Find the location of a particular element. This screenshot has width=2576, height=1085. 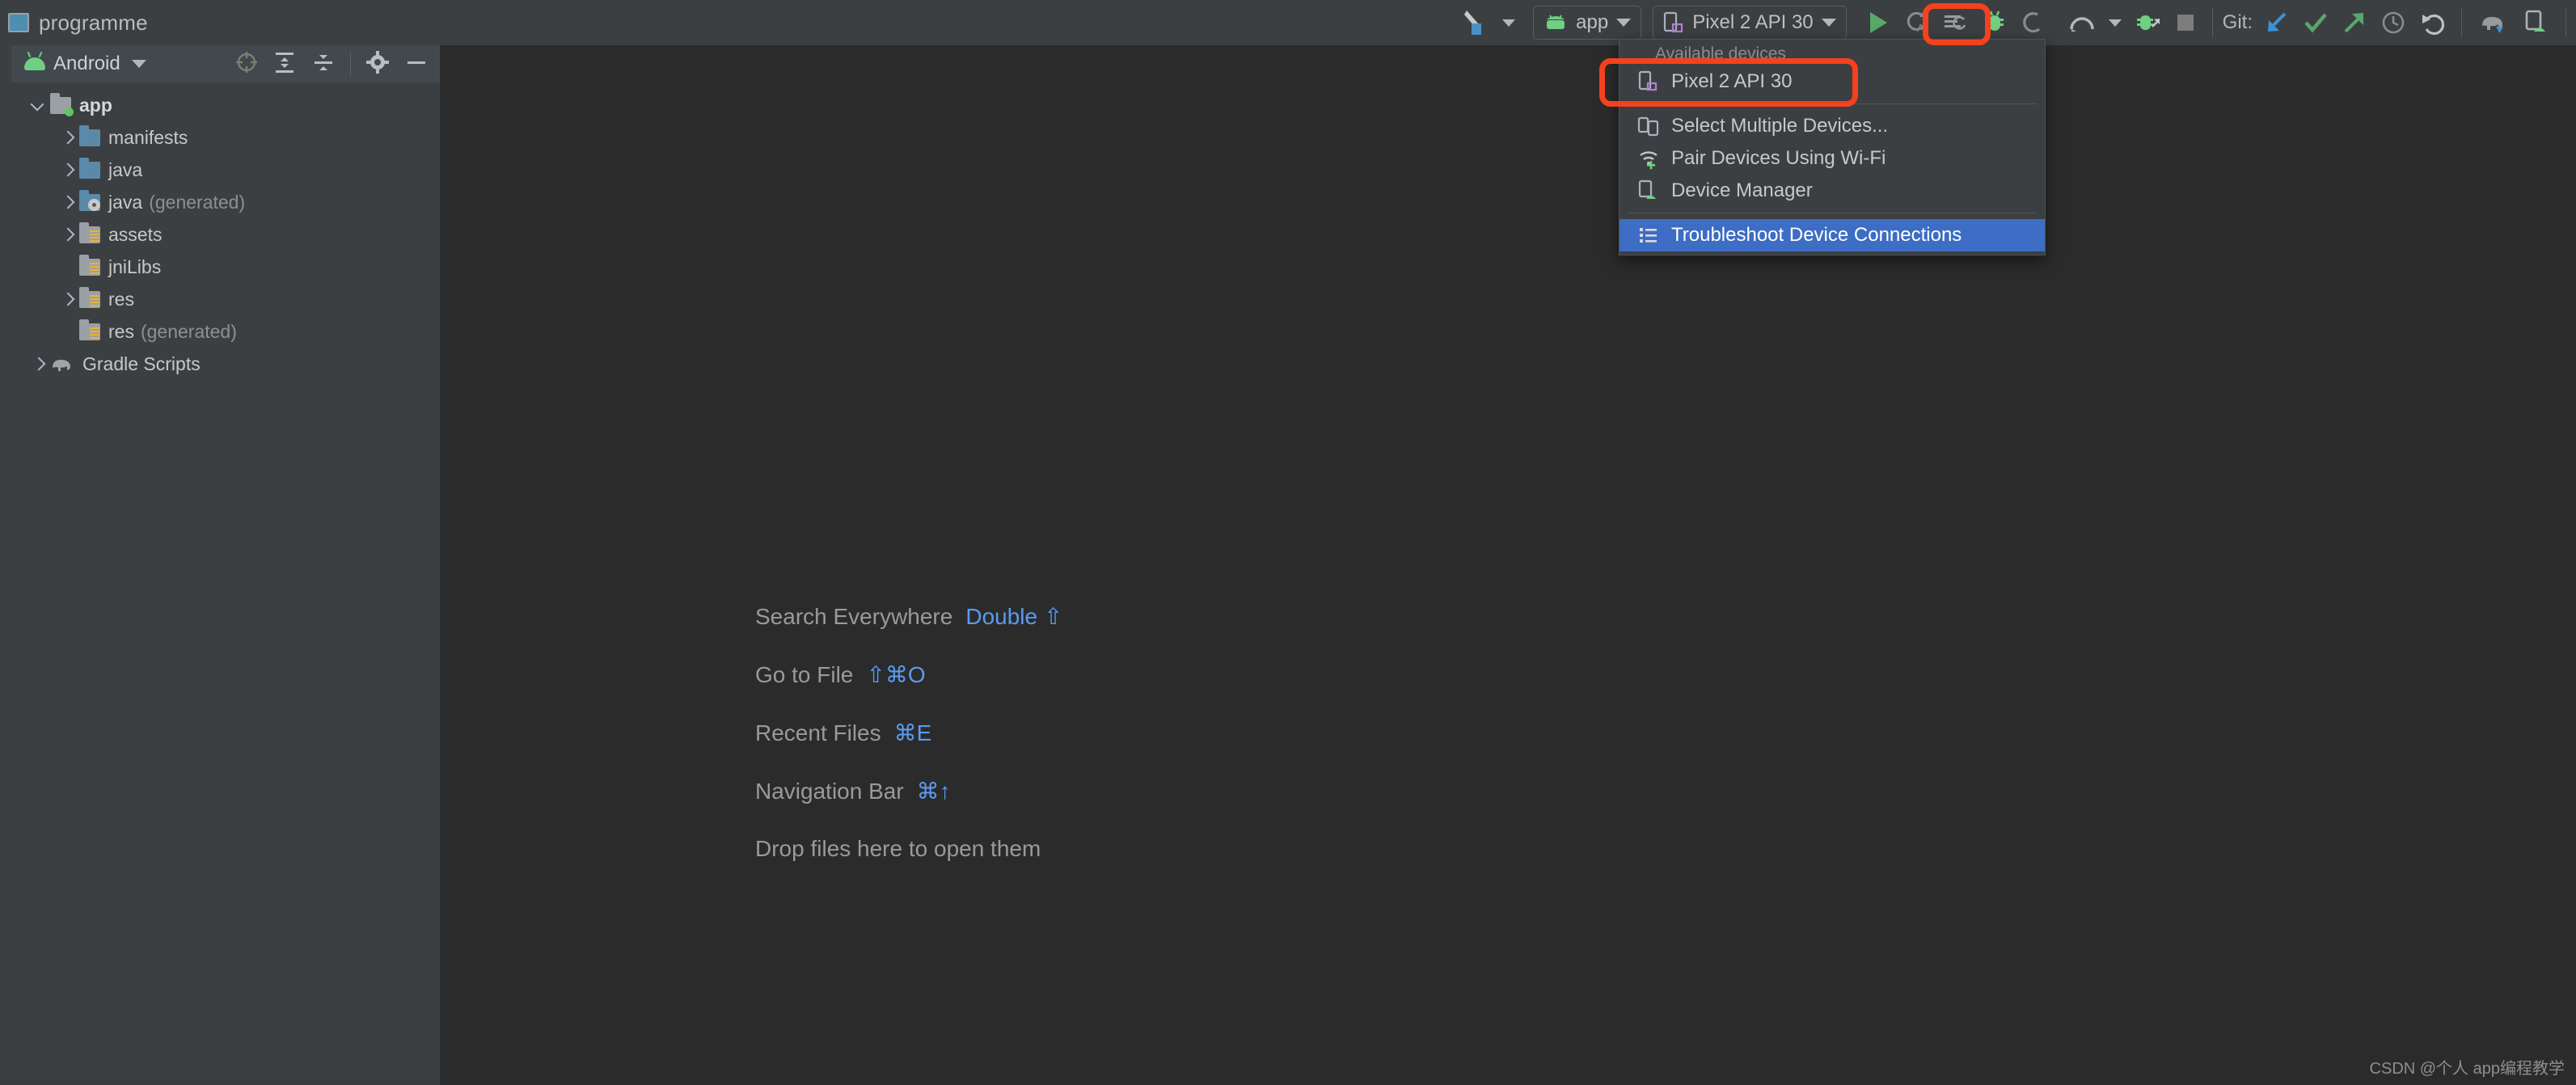

profile-dropdown-caret is located at coordinates (2115, 22).